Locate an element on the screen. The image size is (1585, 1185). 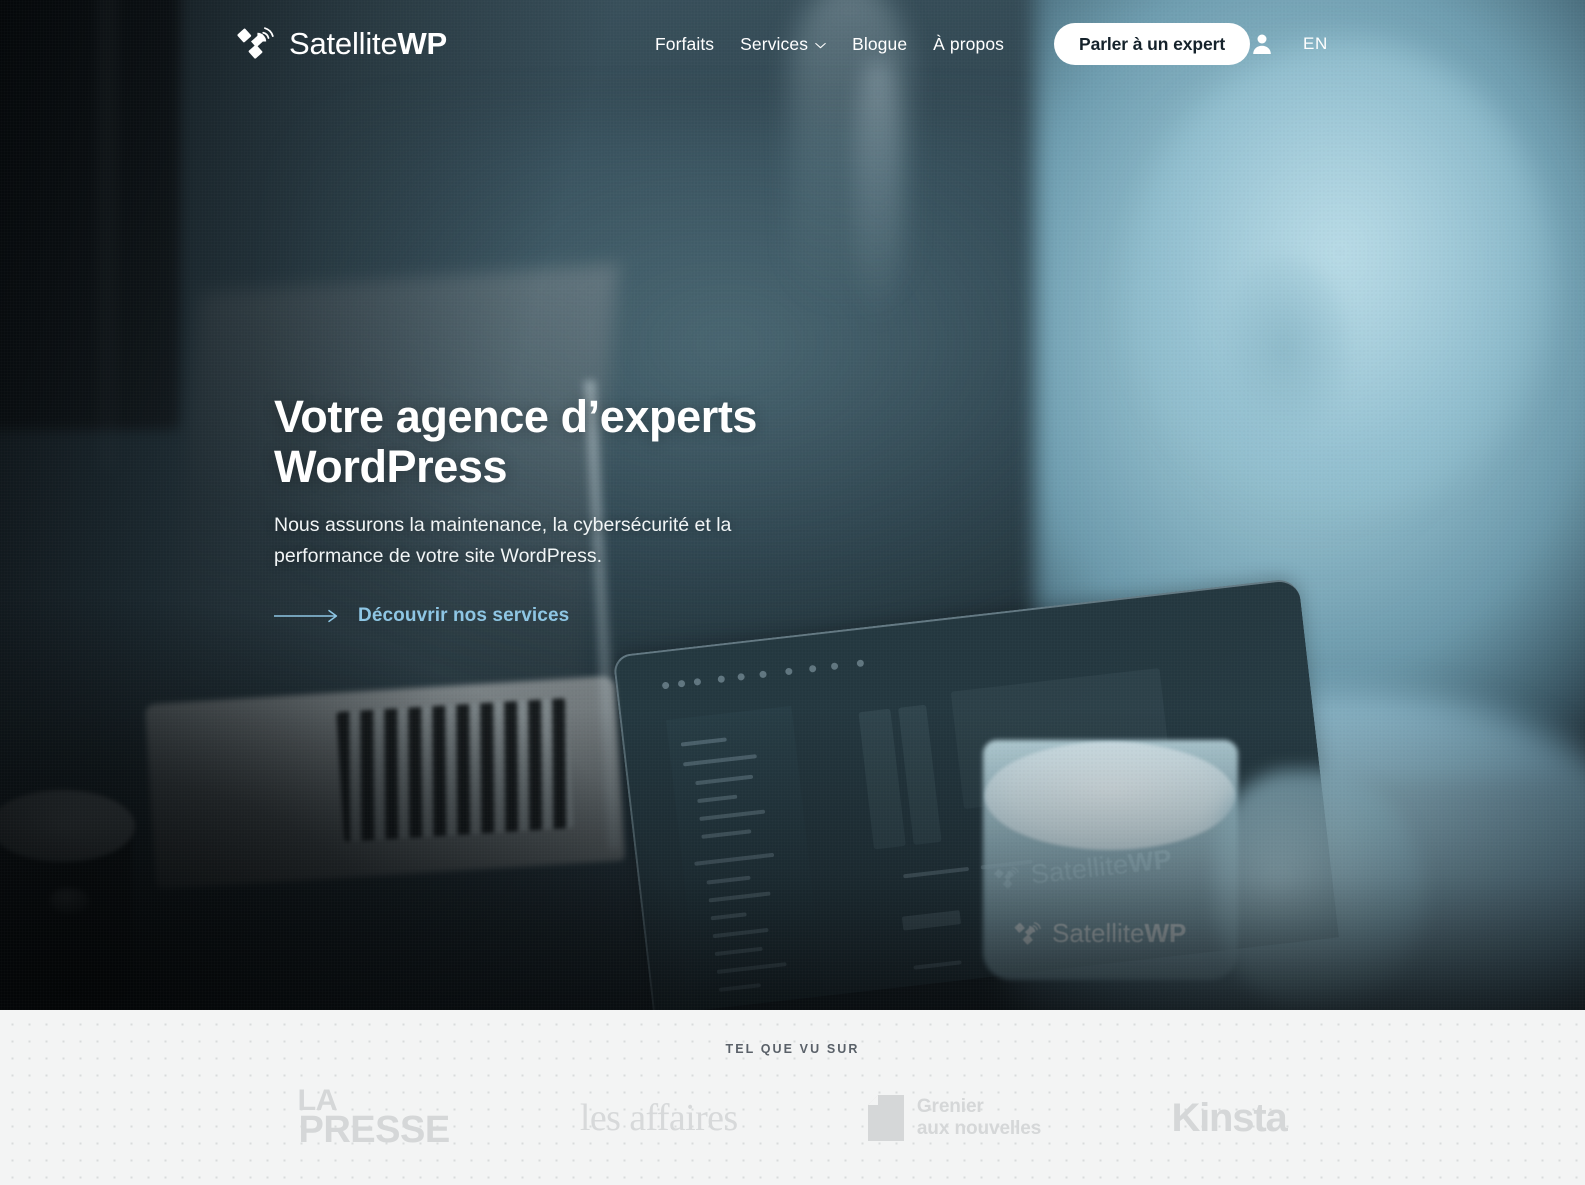
press-logo-kinsta: Kinsta is located at coordinates (1229, 1118).